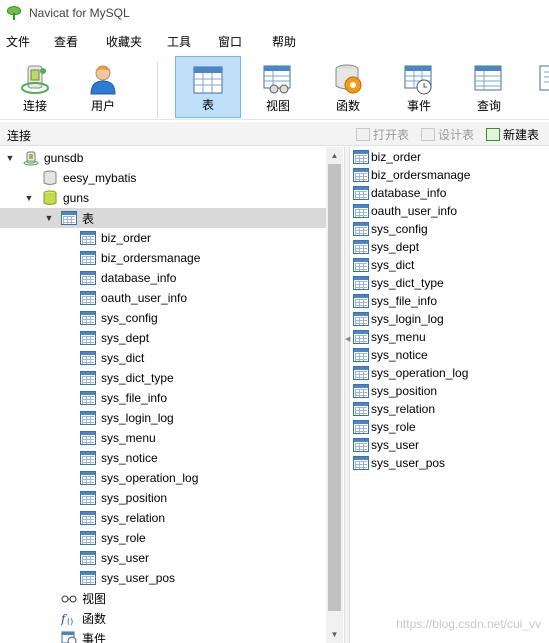  What do you see at coordinates (163, 178) in the screenshot?
I see `tree-db-eesy_mybatis: eesy_mybatis` at bounding box center [163, 178].